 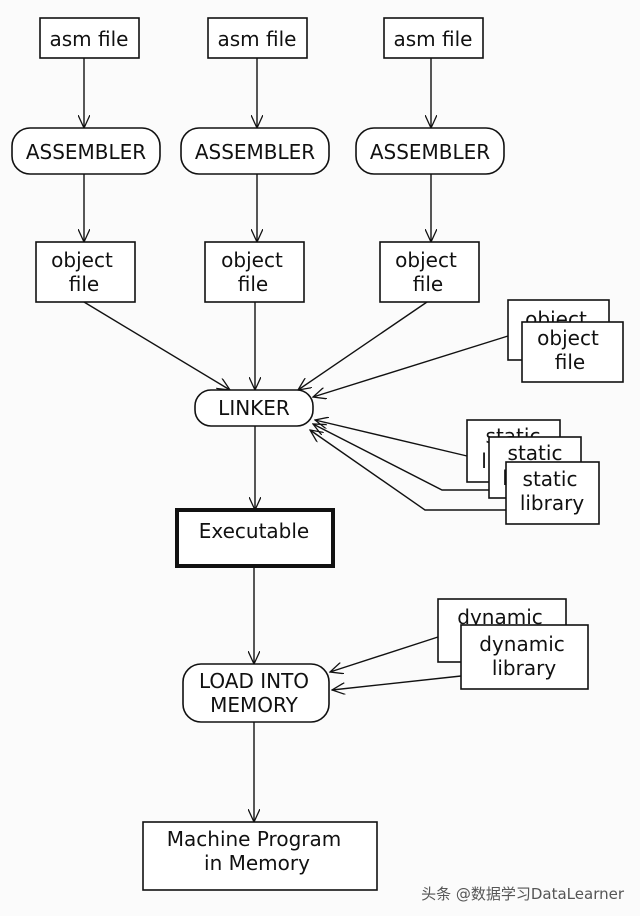 I want to click on extra-object-stack: object object file, so click(x=565, y=341).